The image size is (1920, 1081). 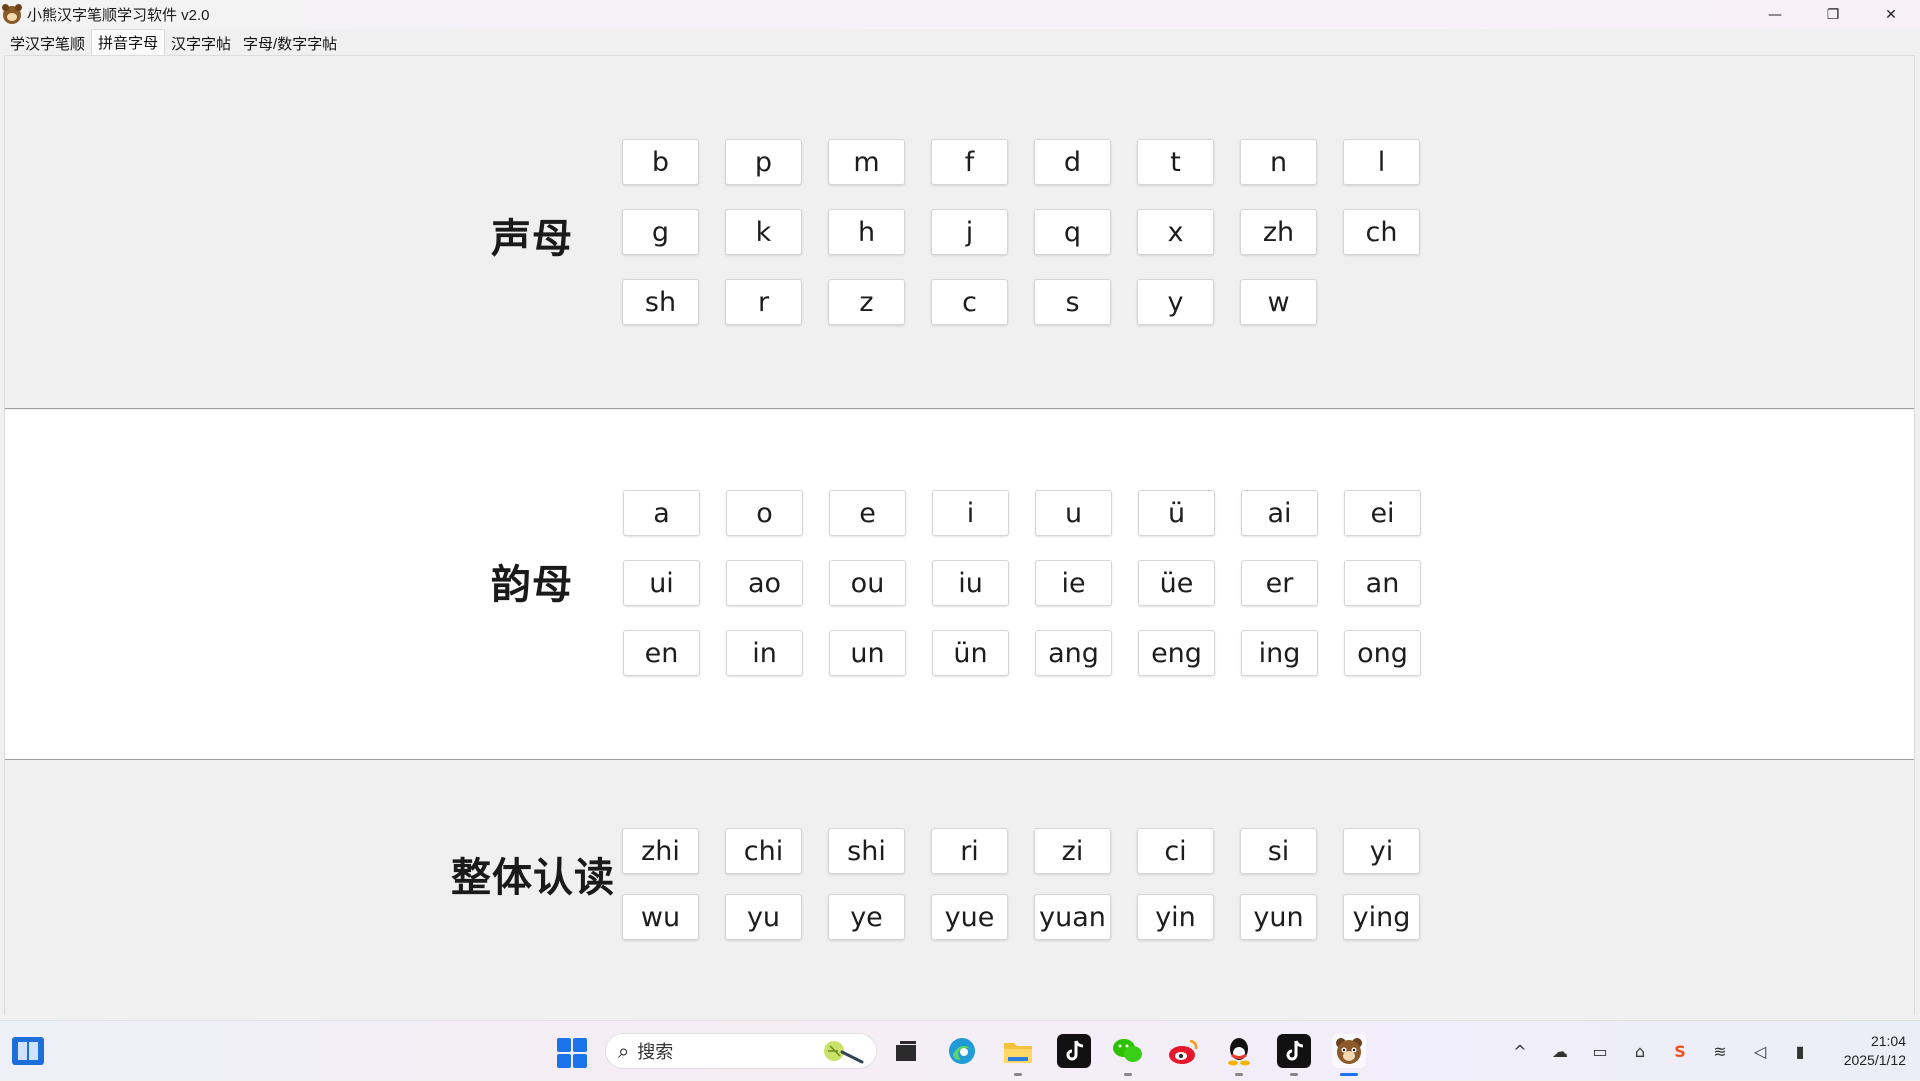 I want to click on pinyin-key-whole: shi, so click(x=866, y=851).